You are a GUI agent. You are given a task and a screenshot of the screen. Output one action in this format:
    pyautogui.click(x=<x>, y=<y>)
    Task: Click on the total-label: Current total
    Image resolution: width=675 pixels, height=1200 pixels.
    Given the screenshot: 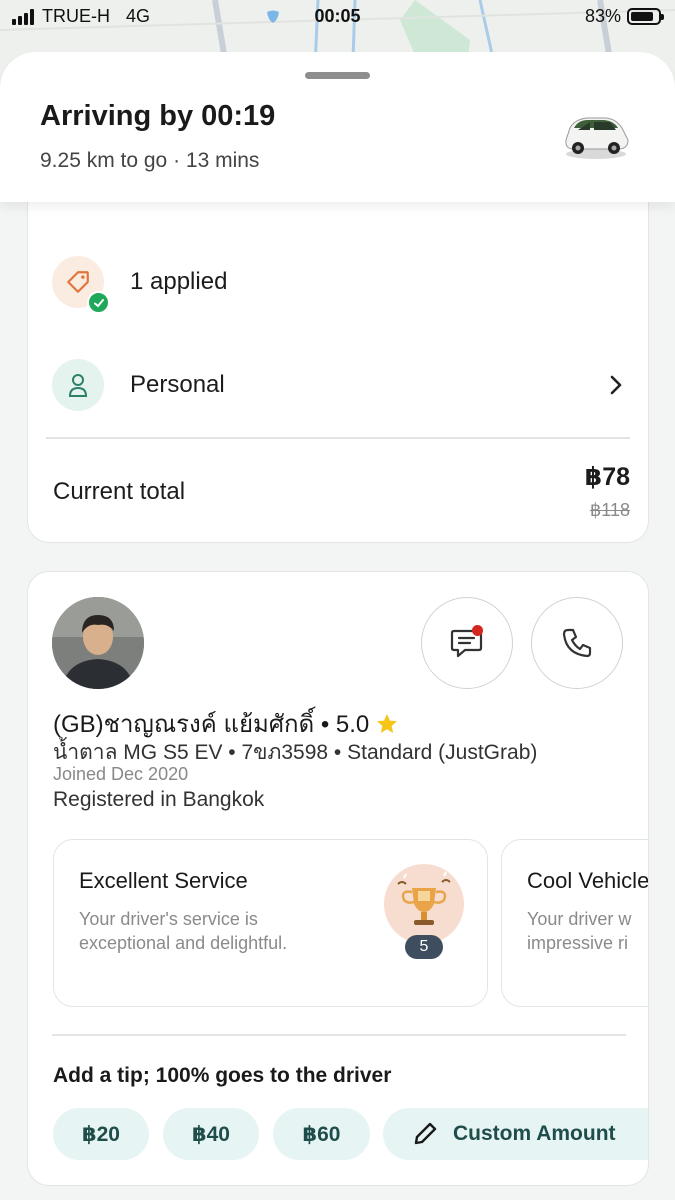 What is the action you would take?
    pyautogui.click(x=119, y=491)
    